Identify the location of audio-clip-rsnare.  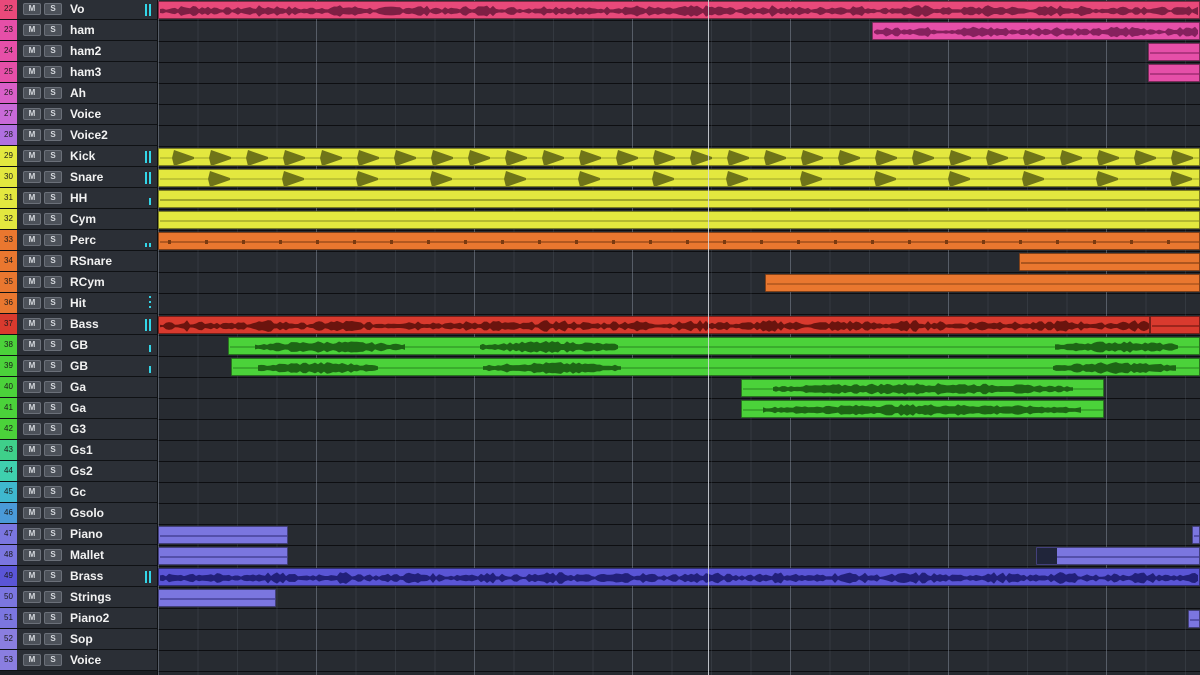
(1109, 262).